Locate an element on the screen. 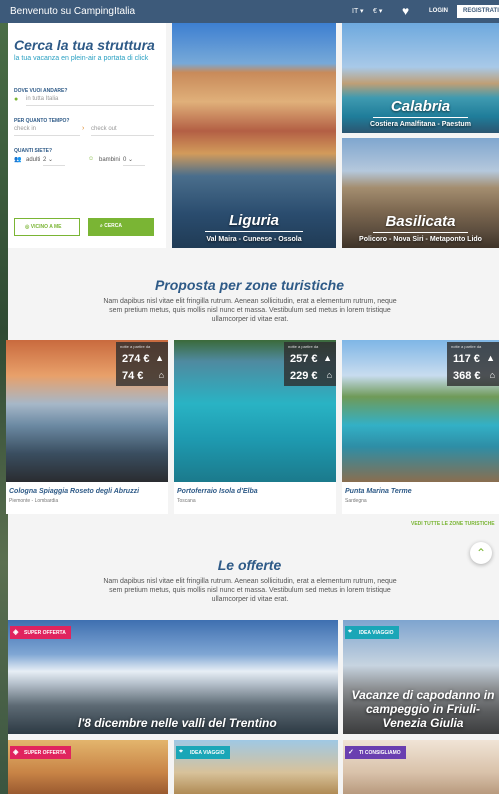 The height and width of the screenshot is (794, 499). region-tile-calabria: Calabria Costiera Amalfitana - Paestum is located at coordinates (420, 78).